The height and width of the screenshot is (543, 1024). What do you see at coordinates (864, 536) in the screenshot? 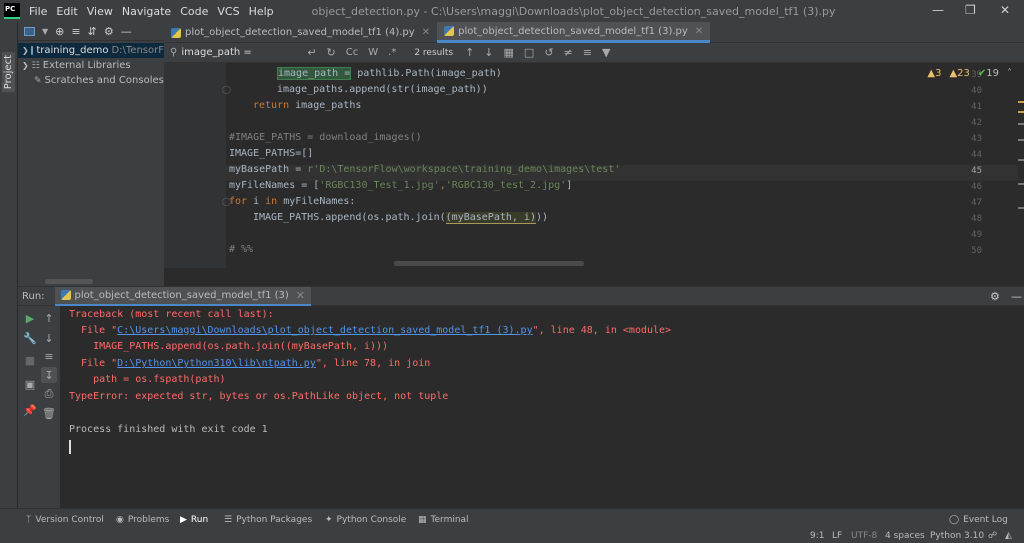
I see `file-encoding: UTF-8` at bounding box center [864, 536].